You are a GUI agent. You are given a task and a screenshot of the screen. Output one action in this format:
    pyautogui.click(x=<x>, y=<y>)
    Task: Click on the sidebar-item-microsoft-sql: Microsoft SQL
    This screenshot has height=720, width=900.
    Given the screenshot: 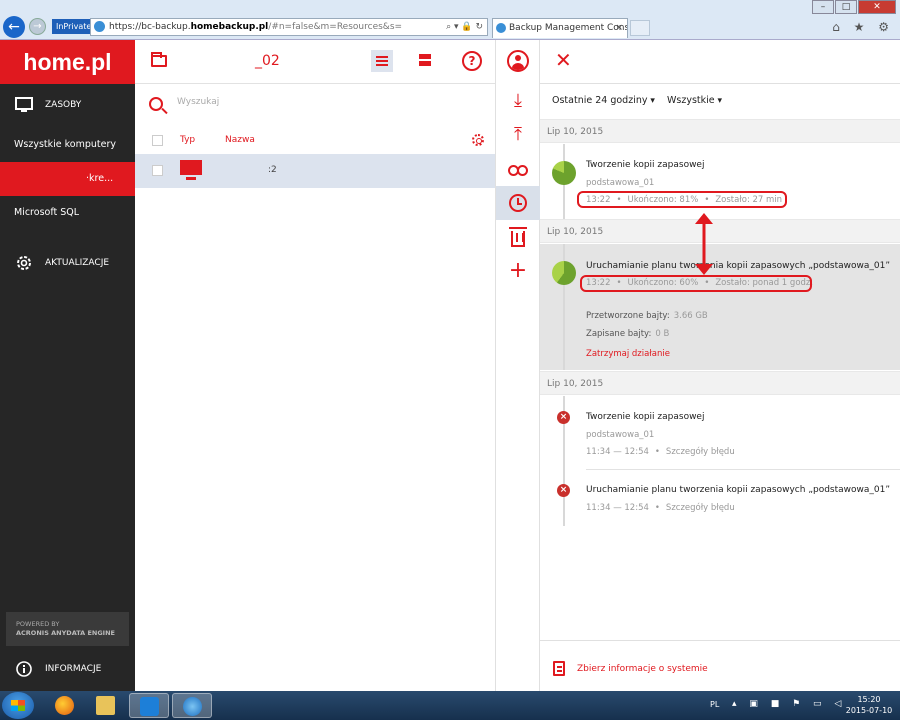 What is the action you would take?
    pyautogui.click(x=67, y=213)
    